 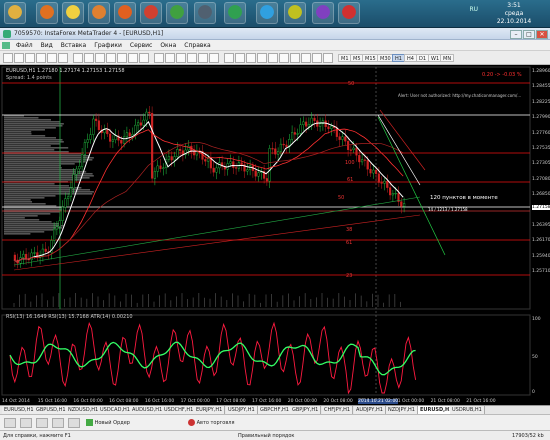 What do you see at coordinates (177, 13) in the screenshot?
I see `chrome-icon` at bounding box center [177, 13].